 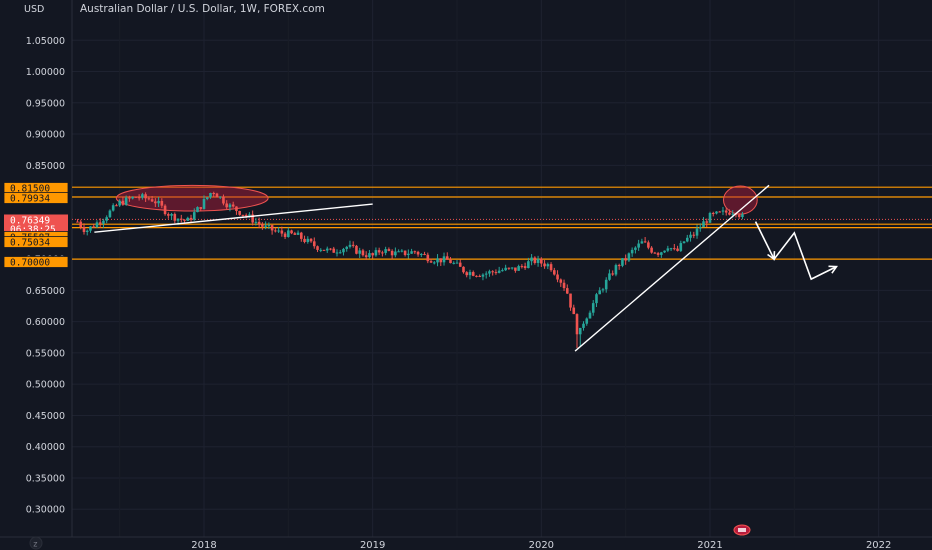 I want to click on price-tag-label: 0.70000, so click(x=30, y=263).